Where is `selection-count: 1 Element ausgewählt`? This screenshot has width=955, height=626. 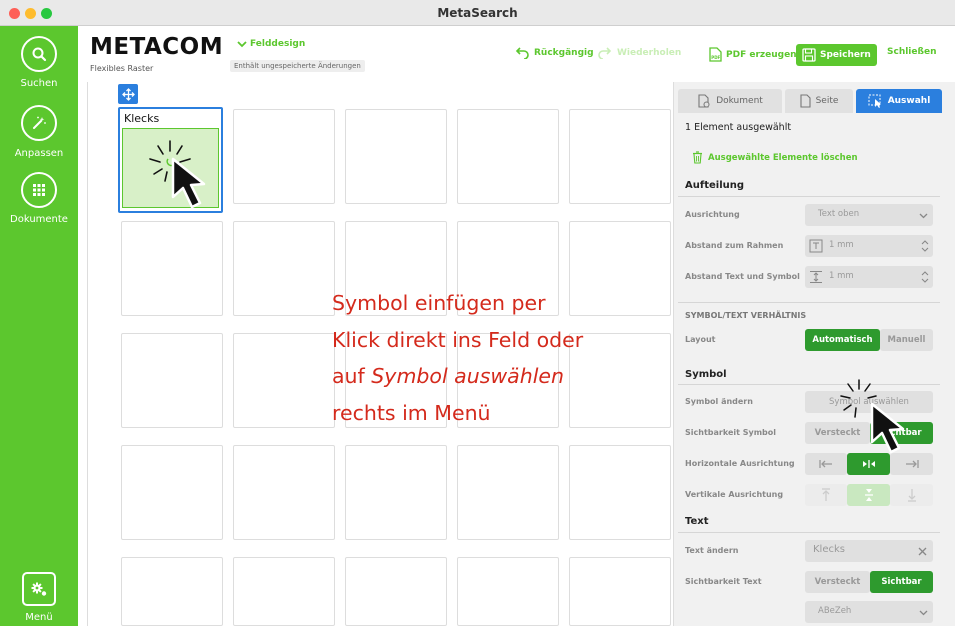 selection-count: 1 Element ausgewählt is located at coordinates (738, 127).